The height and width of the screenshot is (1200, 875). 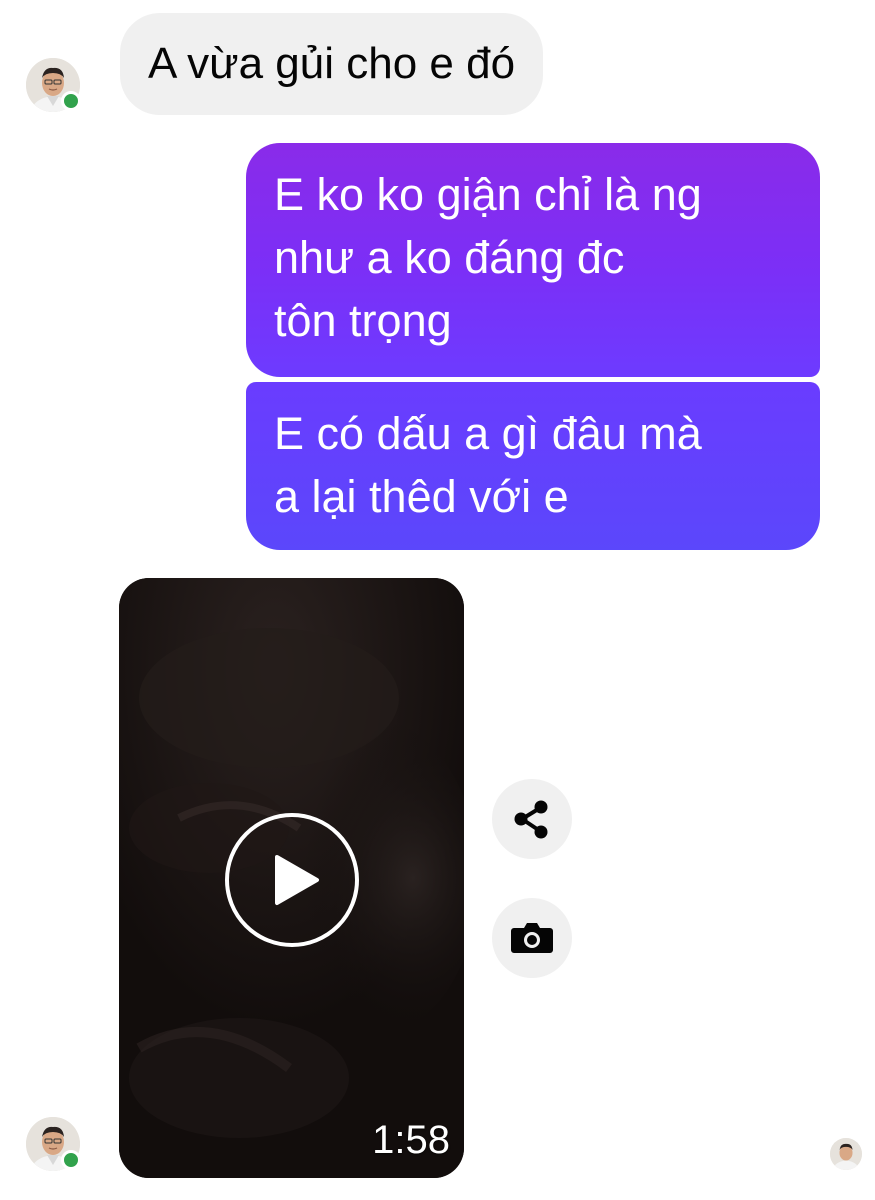 I want to click on message-line: như a ko đáng đc, so click(x=449, y=257).